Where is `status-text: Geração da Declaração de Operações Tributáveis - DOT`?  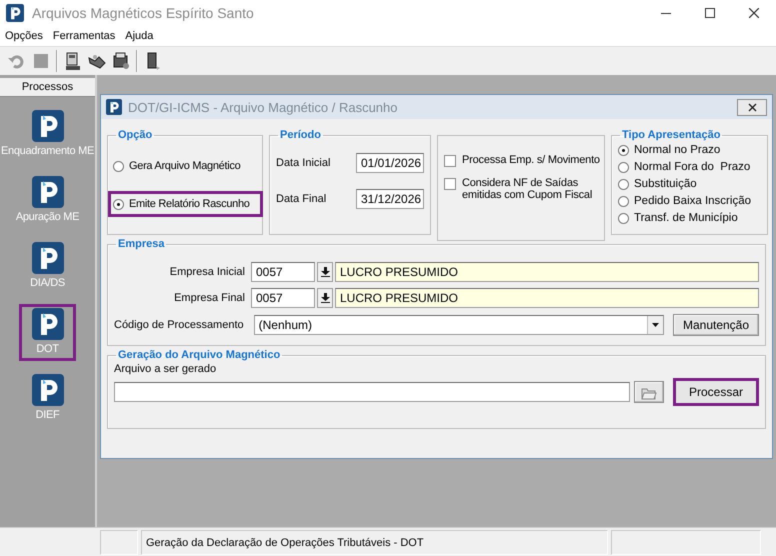 status-text: Geração da Declaração de Operações Tributáveis - DOT is located at coordinates (374, 542).